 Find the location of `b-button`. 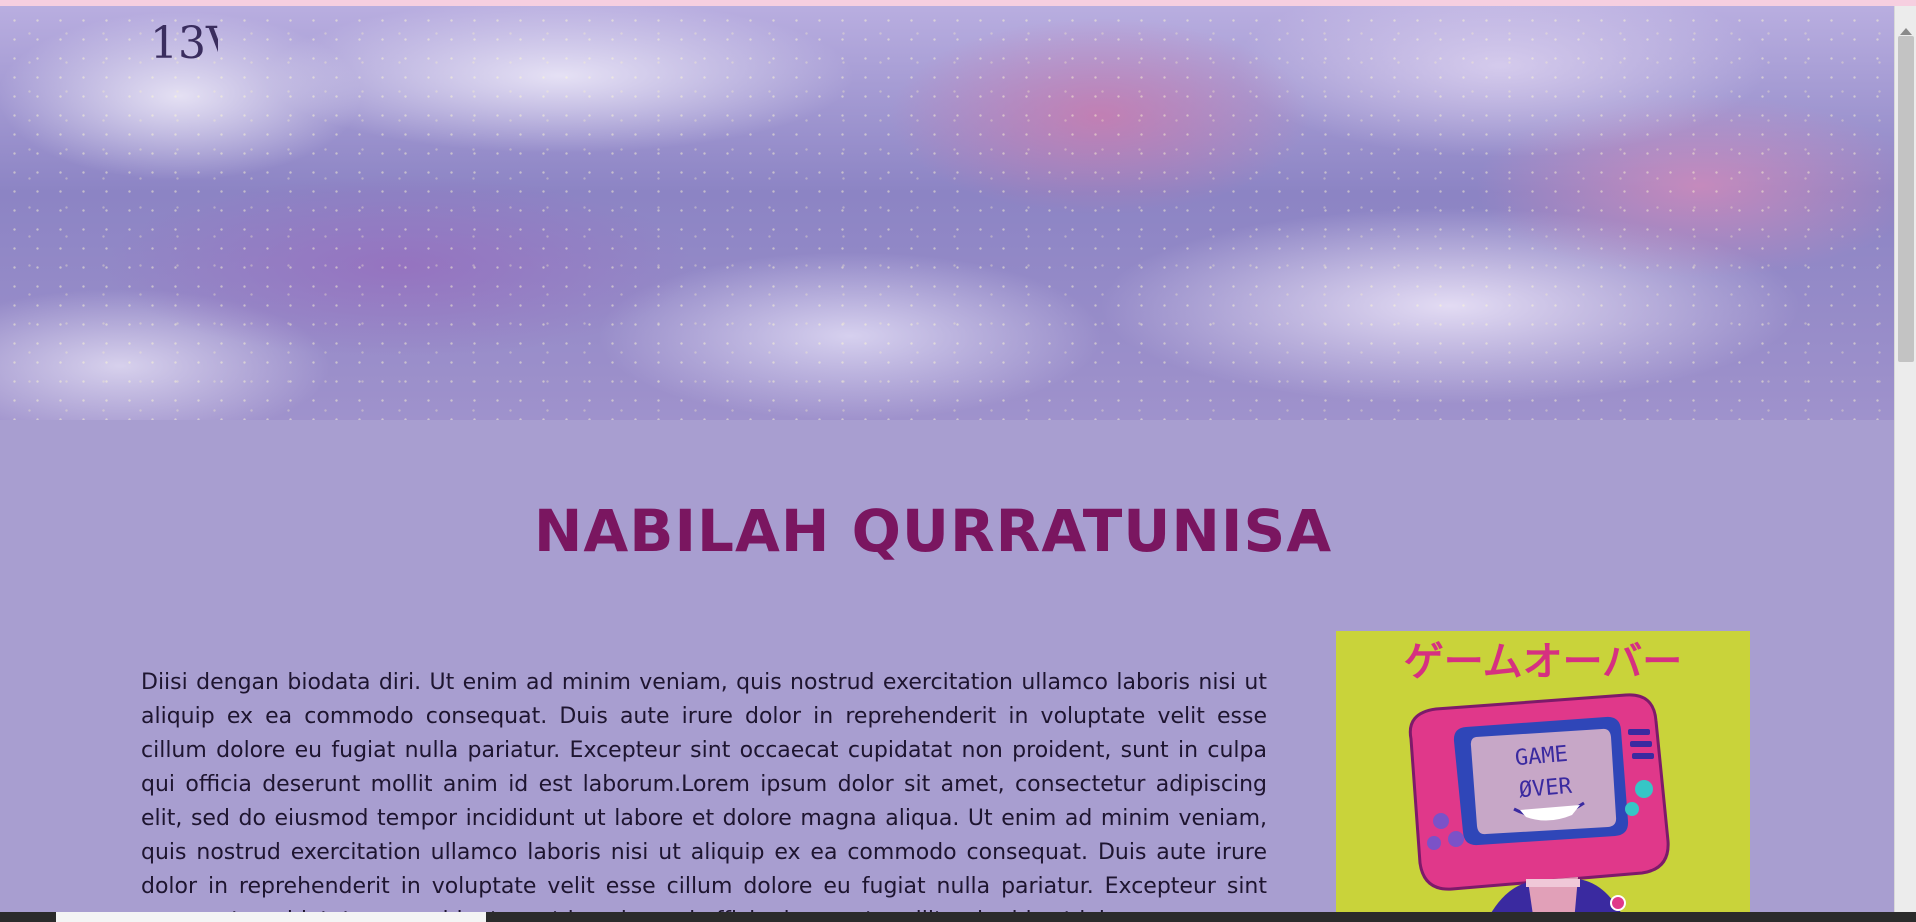

b-button is located at coordinates (1632, 809).